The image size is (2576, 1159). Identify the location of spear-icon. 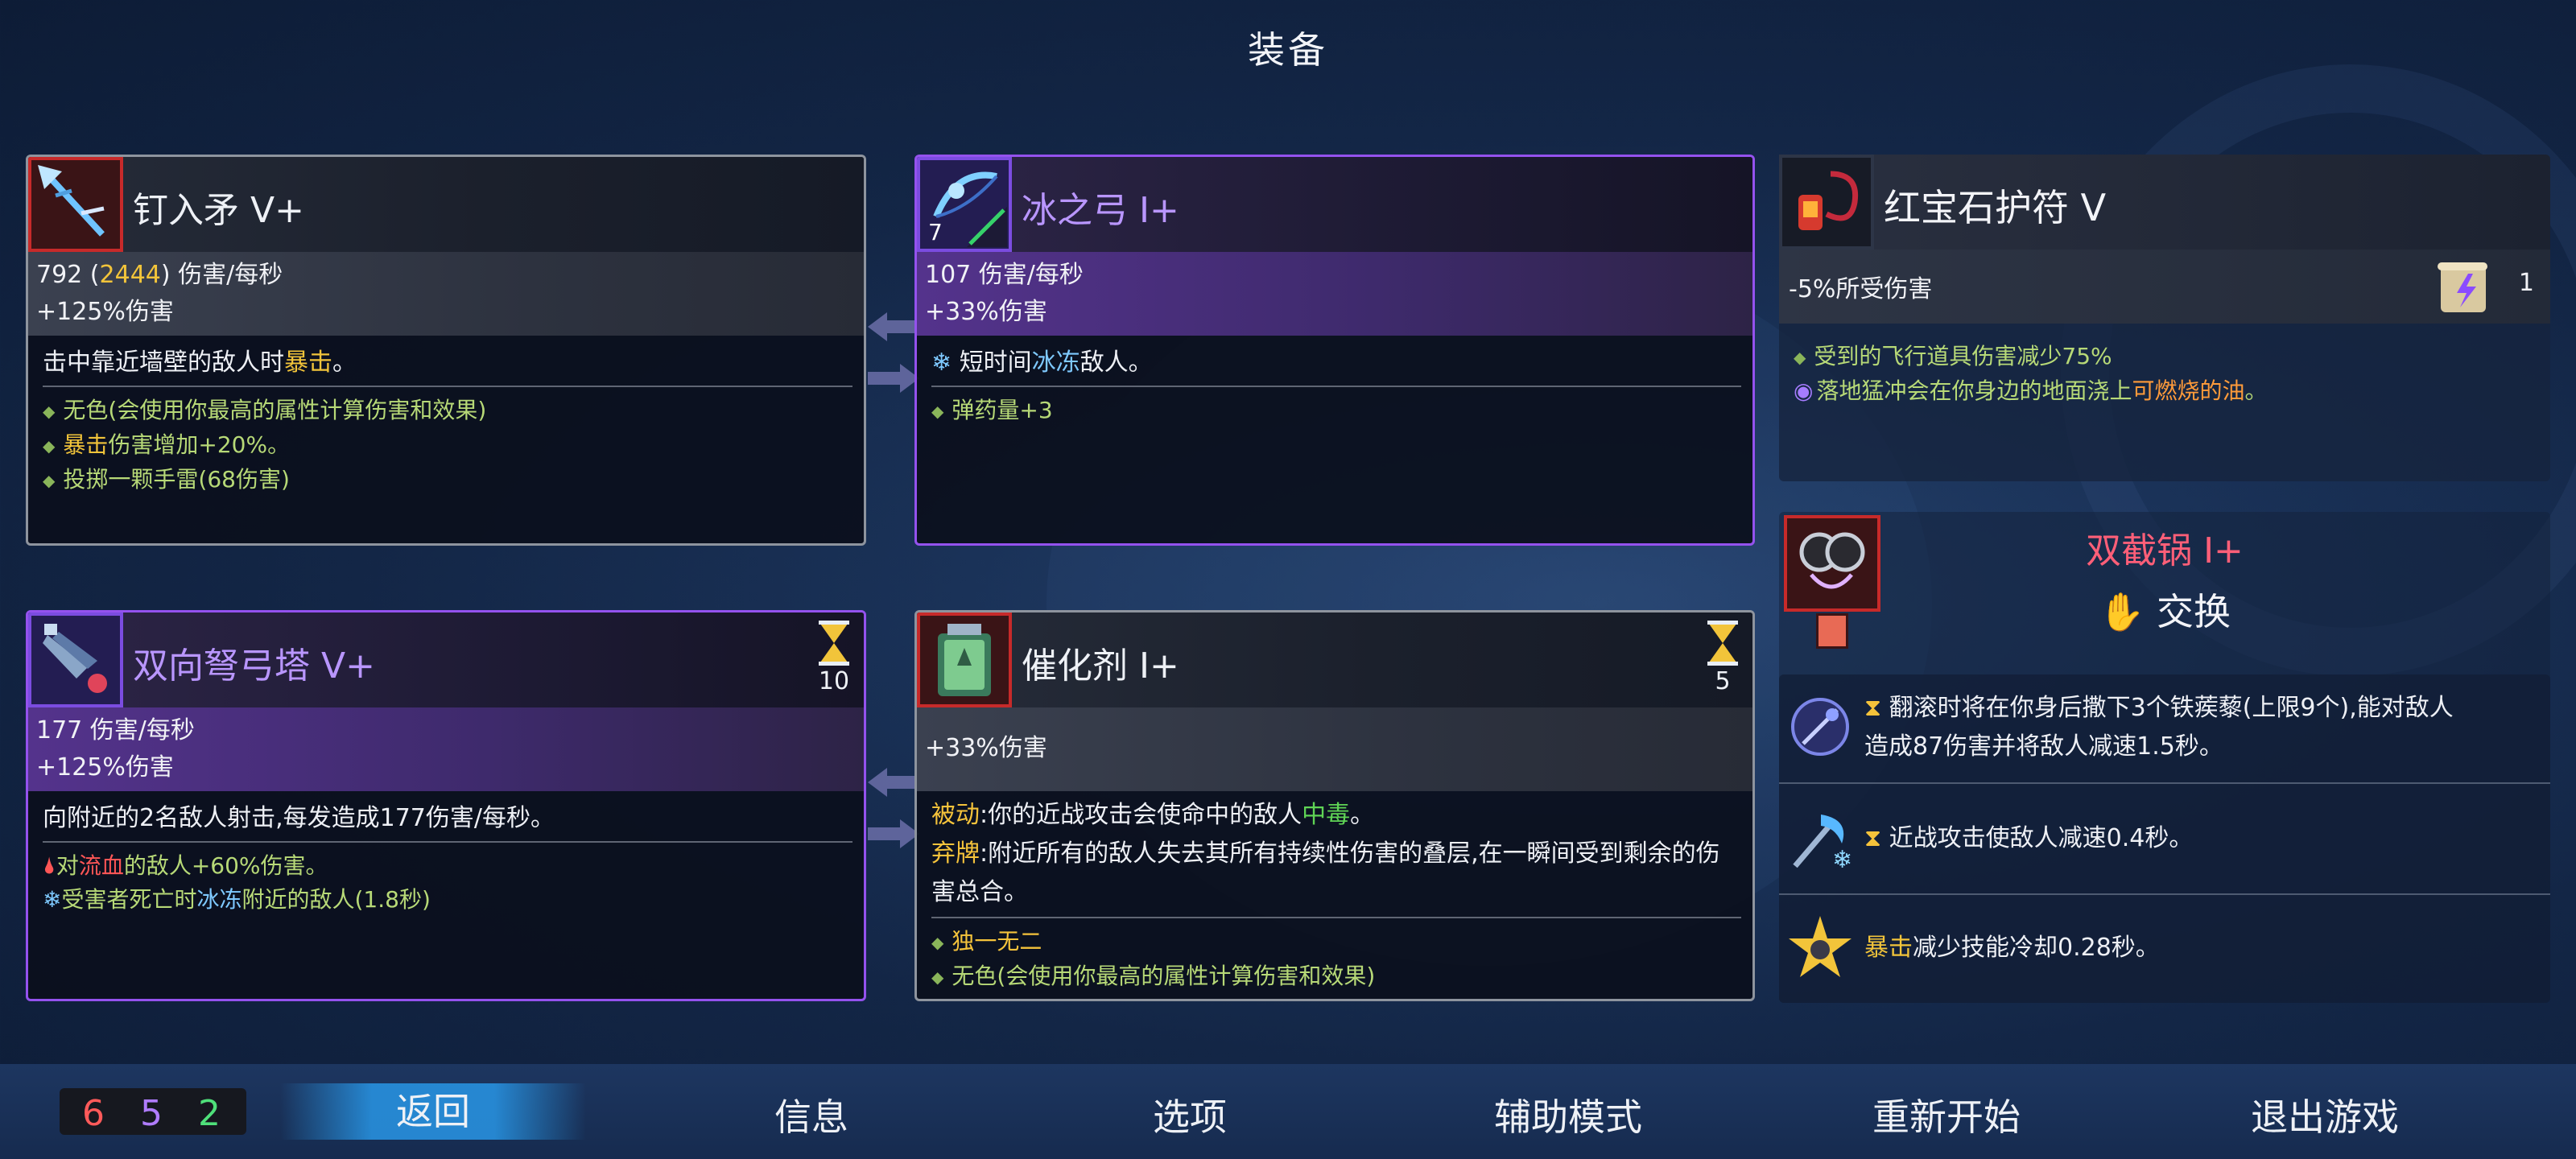
(75, 204).